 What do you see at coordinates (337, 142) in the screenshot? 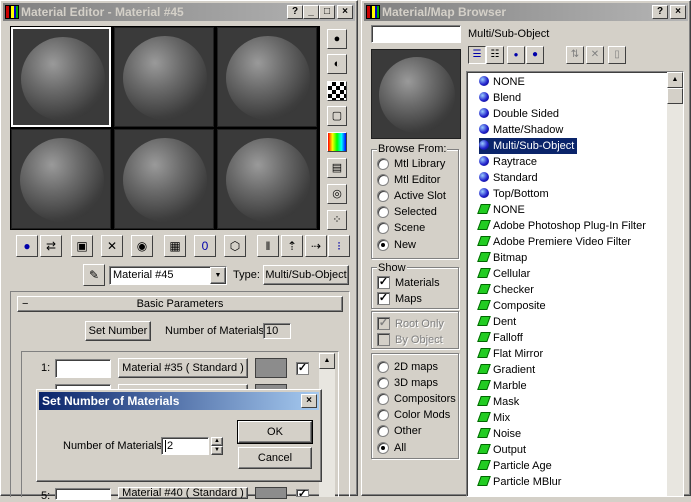
I see `video-color-check-icon` at bounding box center [337, 142].